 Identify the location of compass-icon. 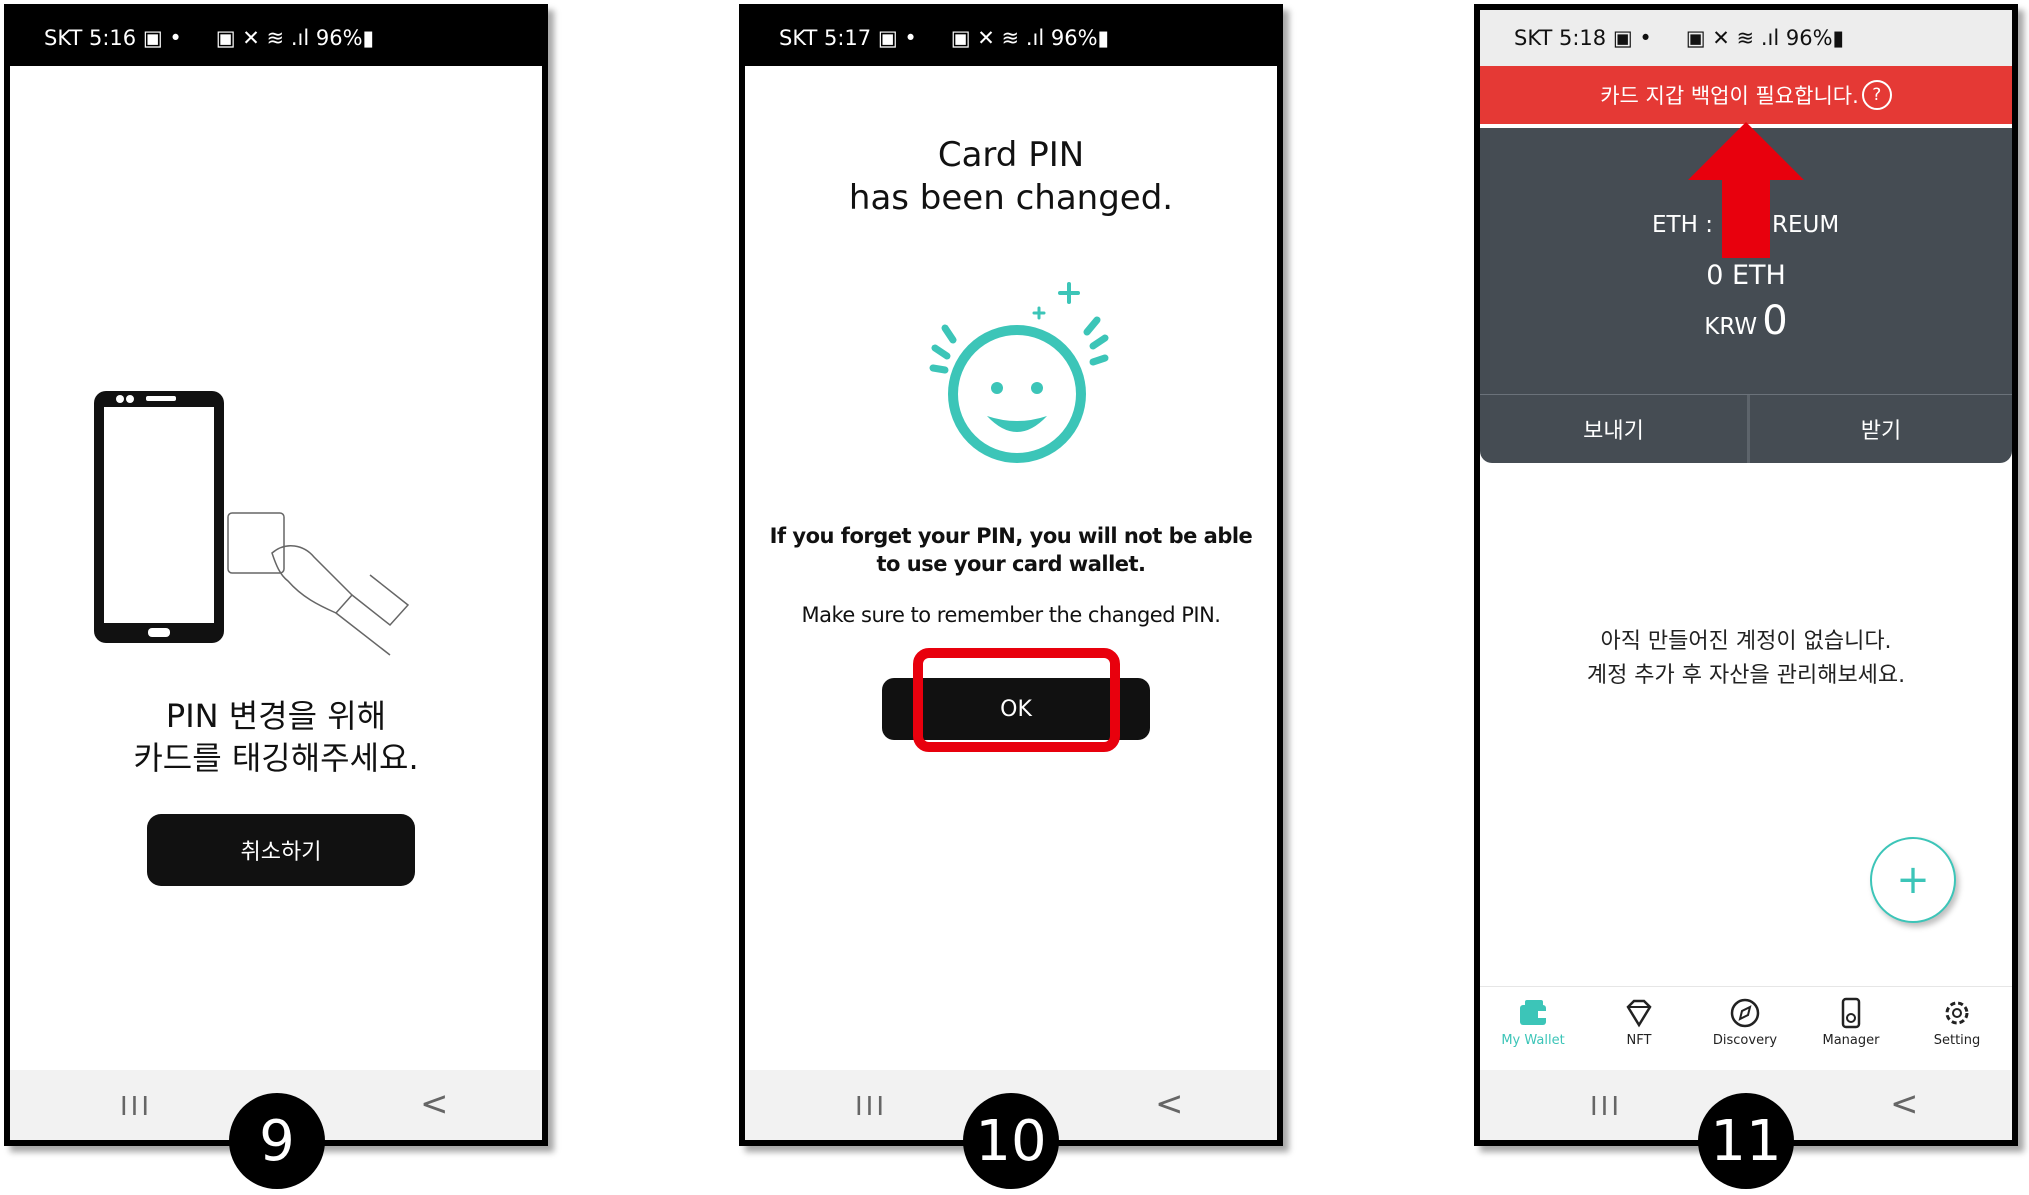
(1745, 1013).